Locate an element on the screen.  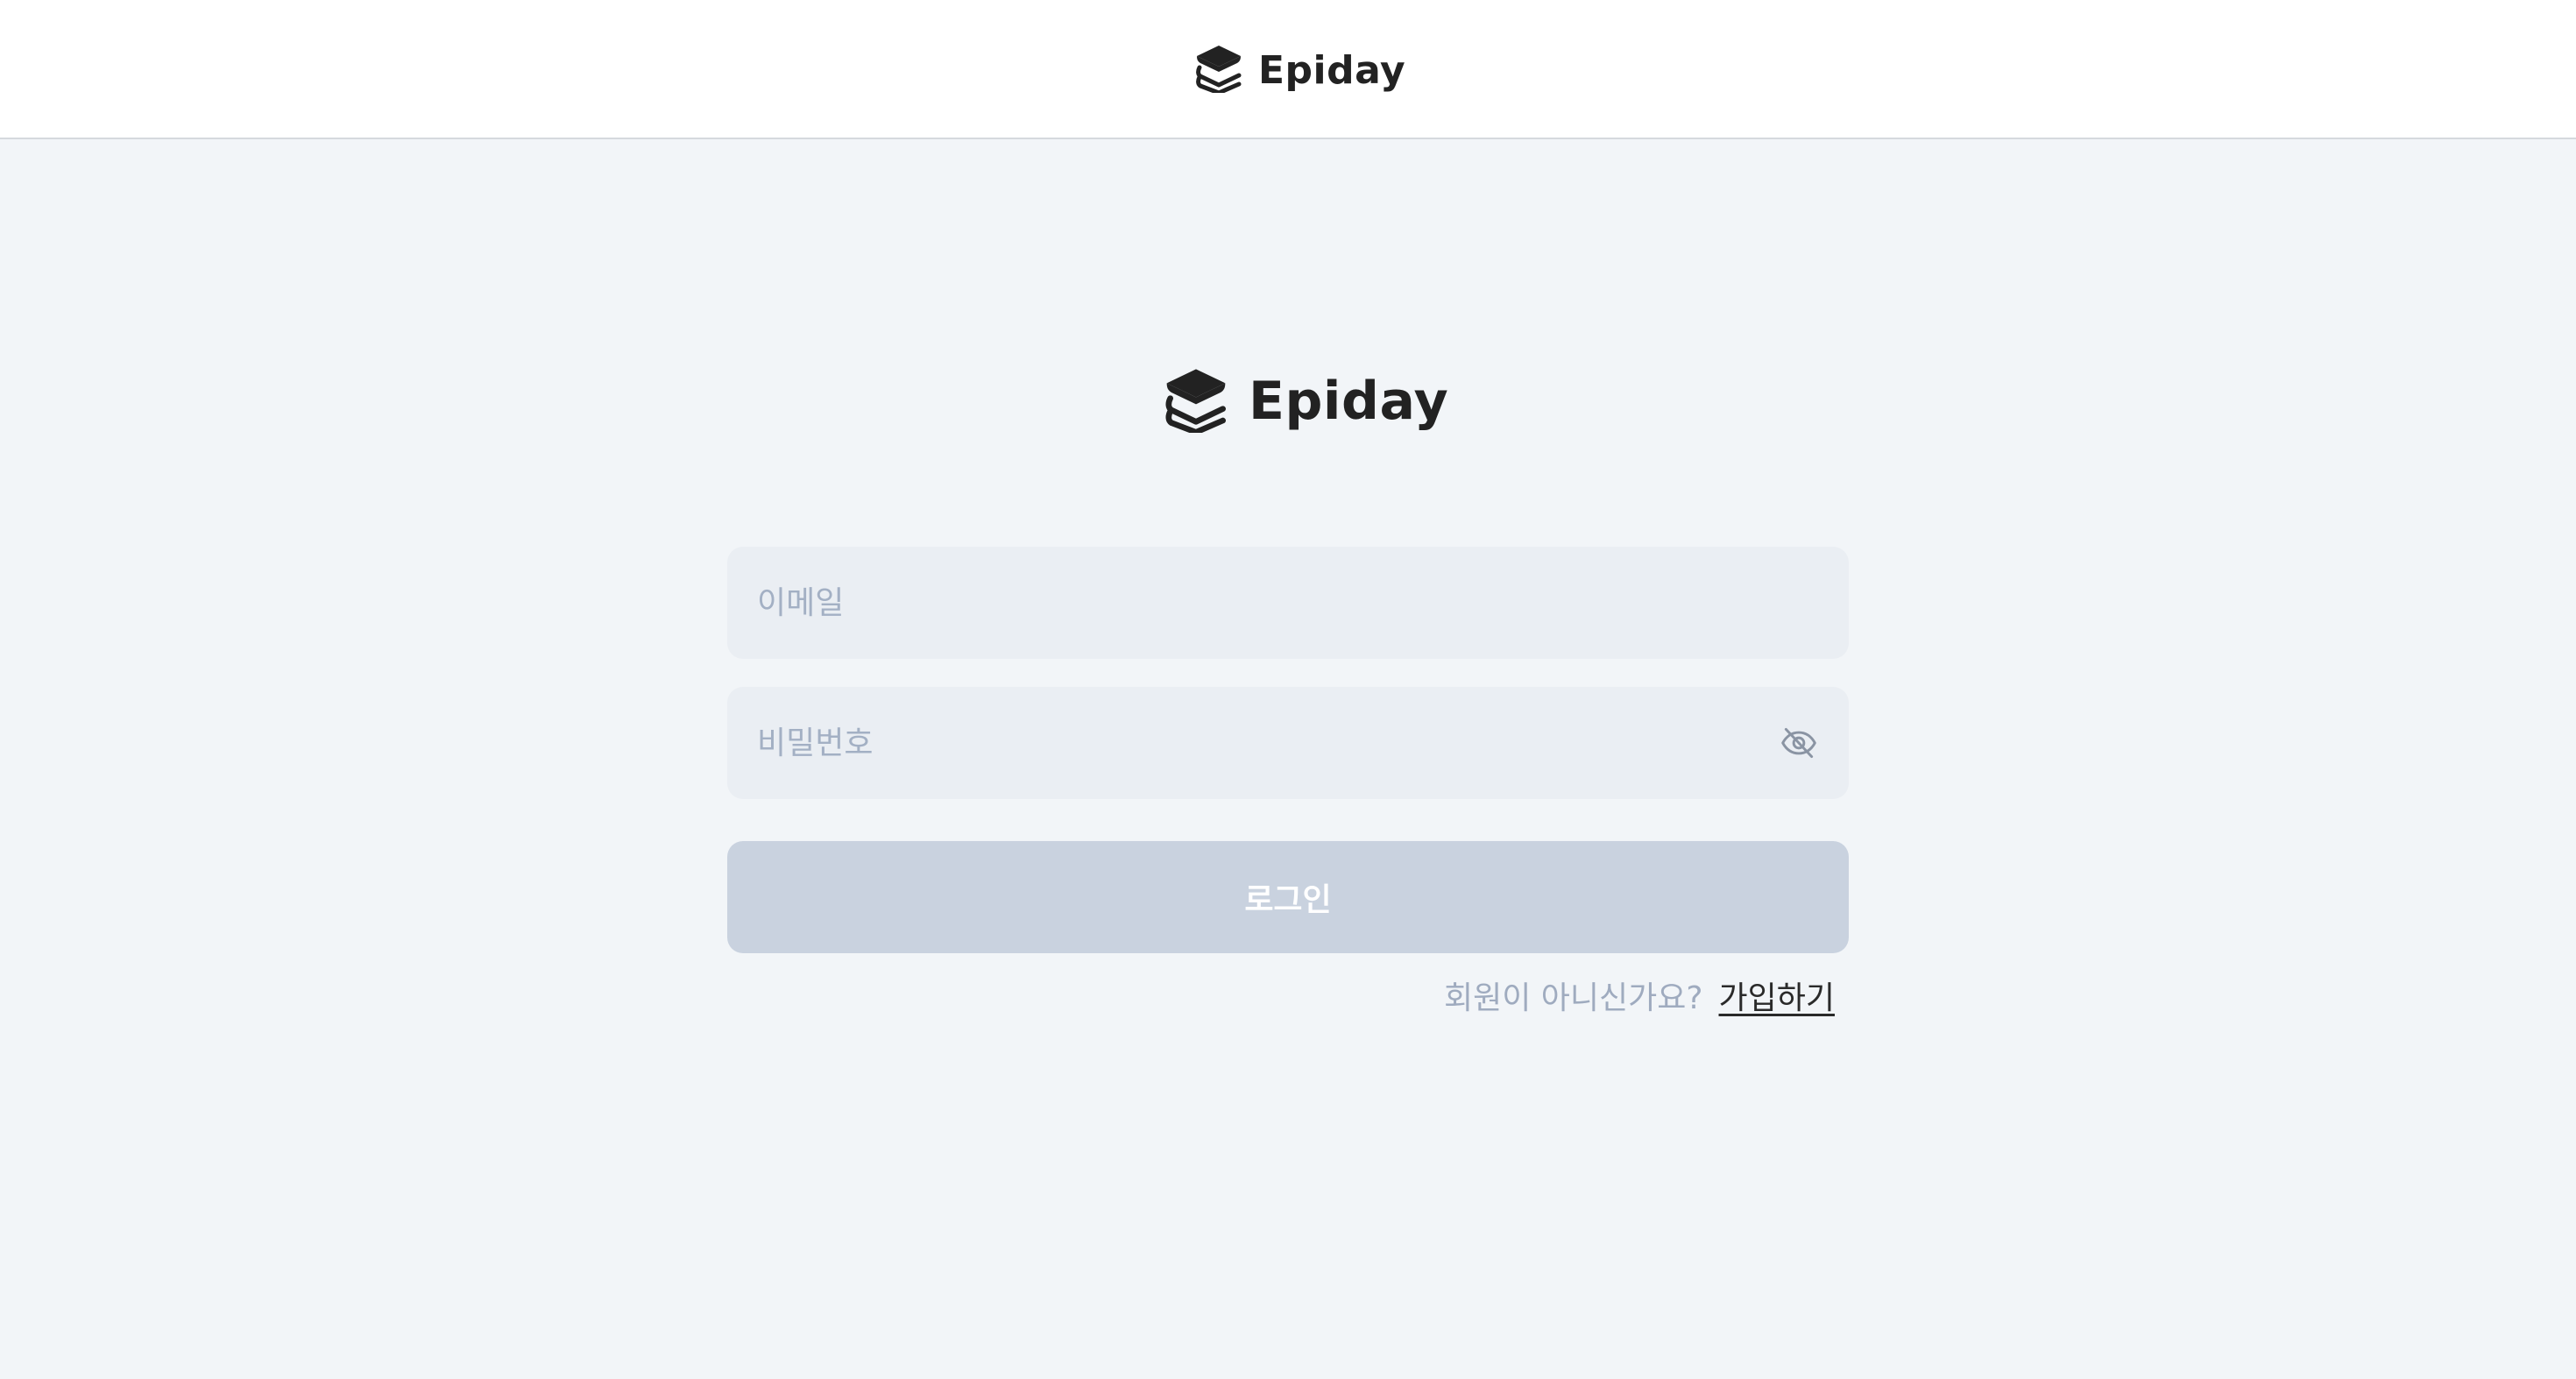
header-brand-name: Epiday is located at coordinates (1332, 70).